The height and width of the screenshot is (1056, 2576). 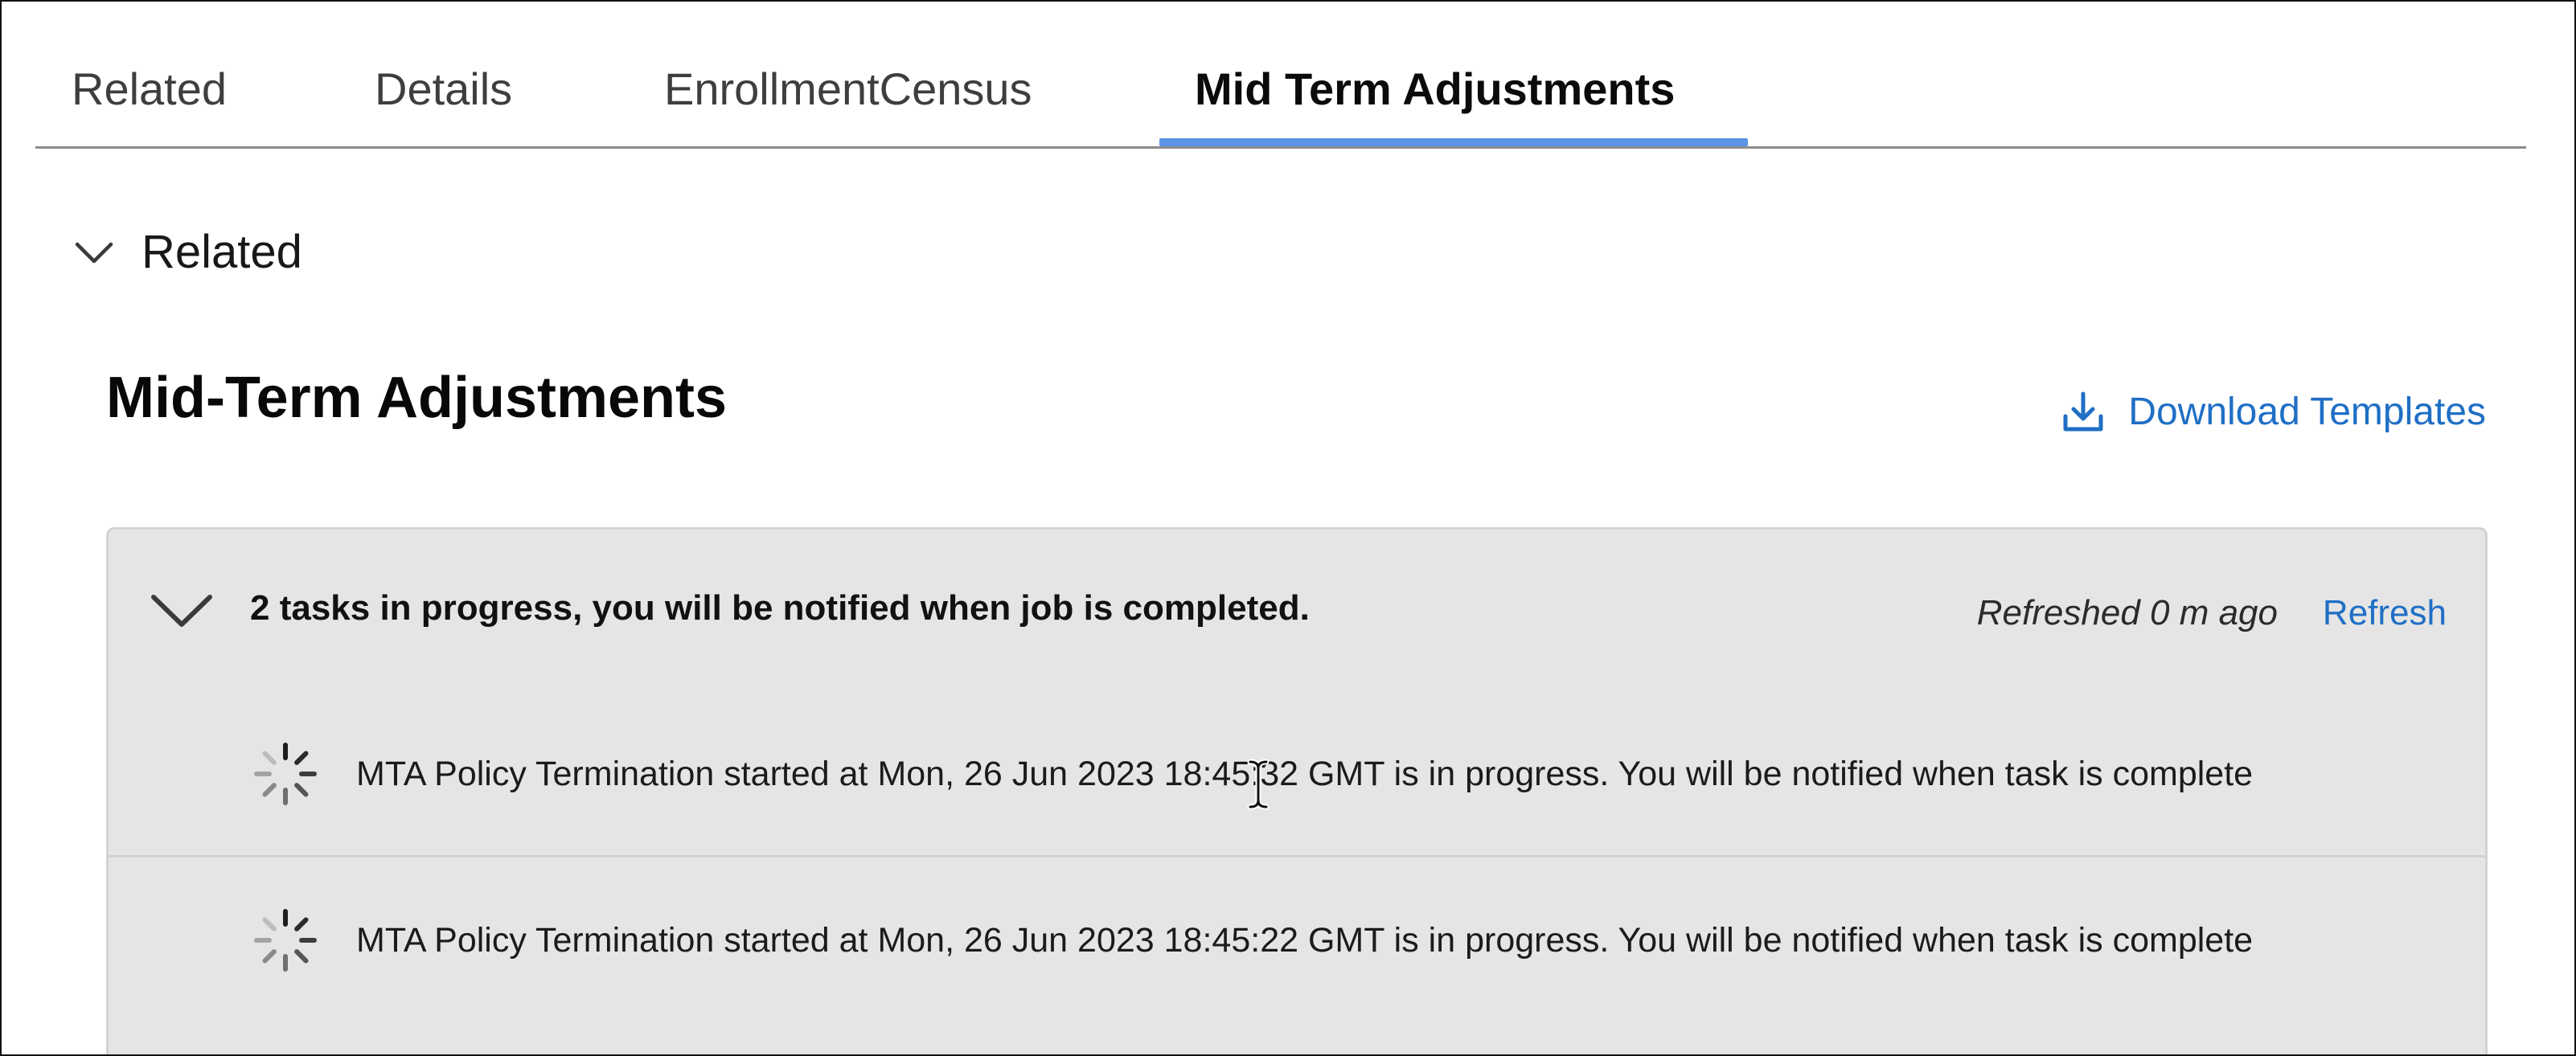 What do you see at coordinates (2084, 411) in the screenshot?
I see `download-icon` at bounding box center [2084, 411].